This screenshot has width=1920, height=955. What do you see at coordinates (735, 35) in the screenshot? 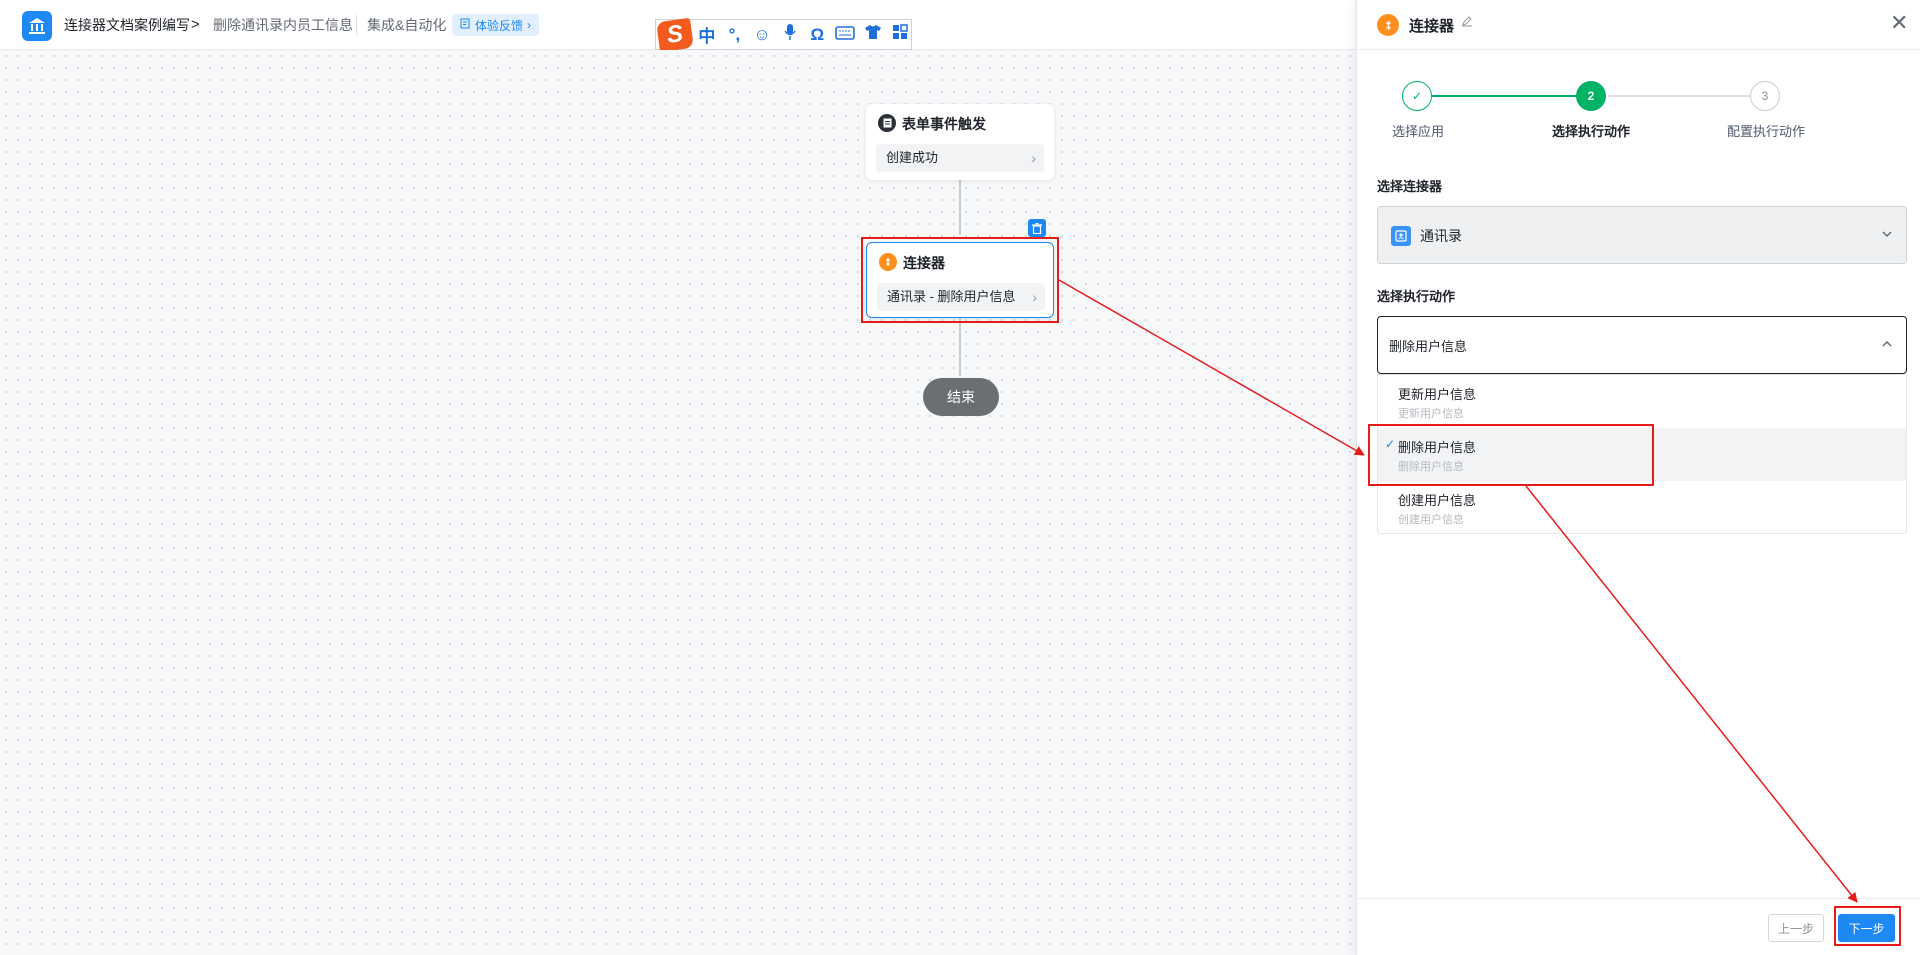
I see `ime-punctuation: °,` at bounding box center [735, 35].